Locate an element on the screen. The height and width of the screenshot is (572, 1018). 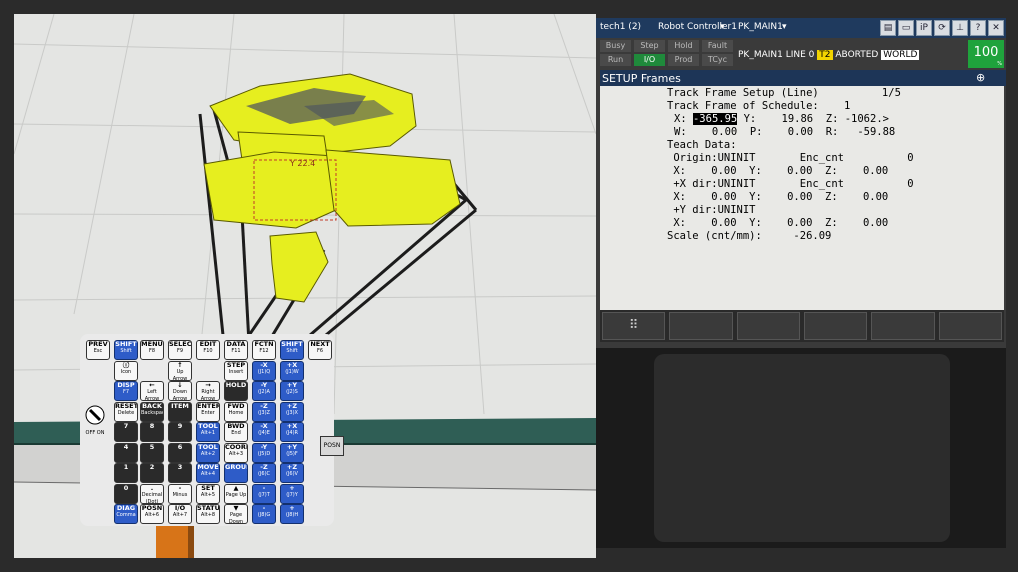
key-j8p: + (J8)H is located at coordinates (292, 514).